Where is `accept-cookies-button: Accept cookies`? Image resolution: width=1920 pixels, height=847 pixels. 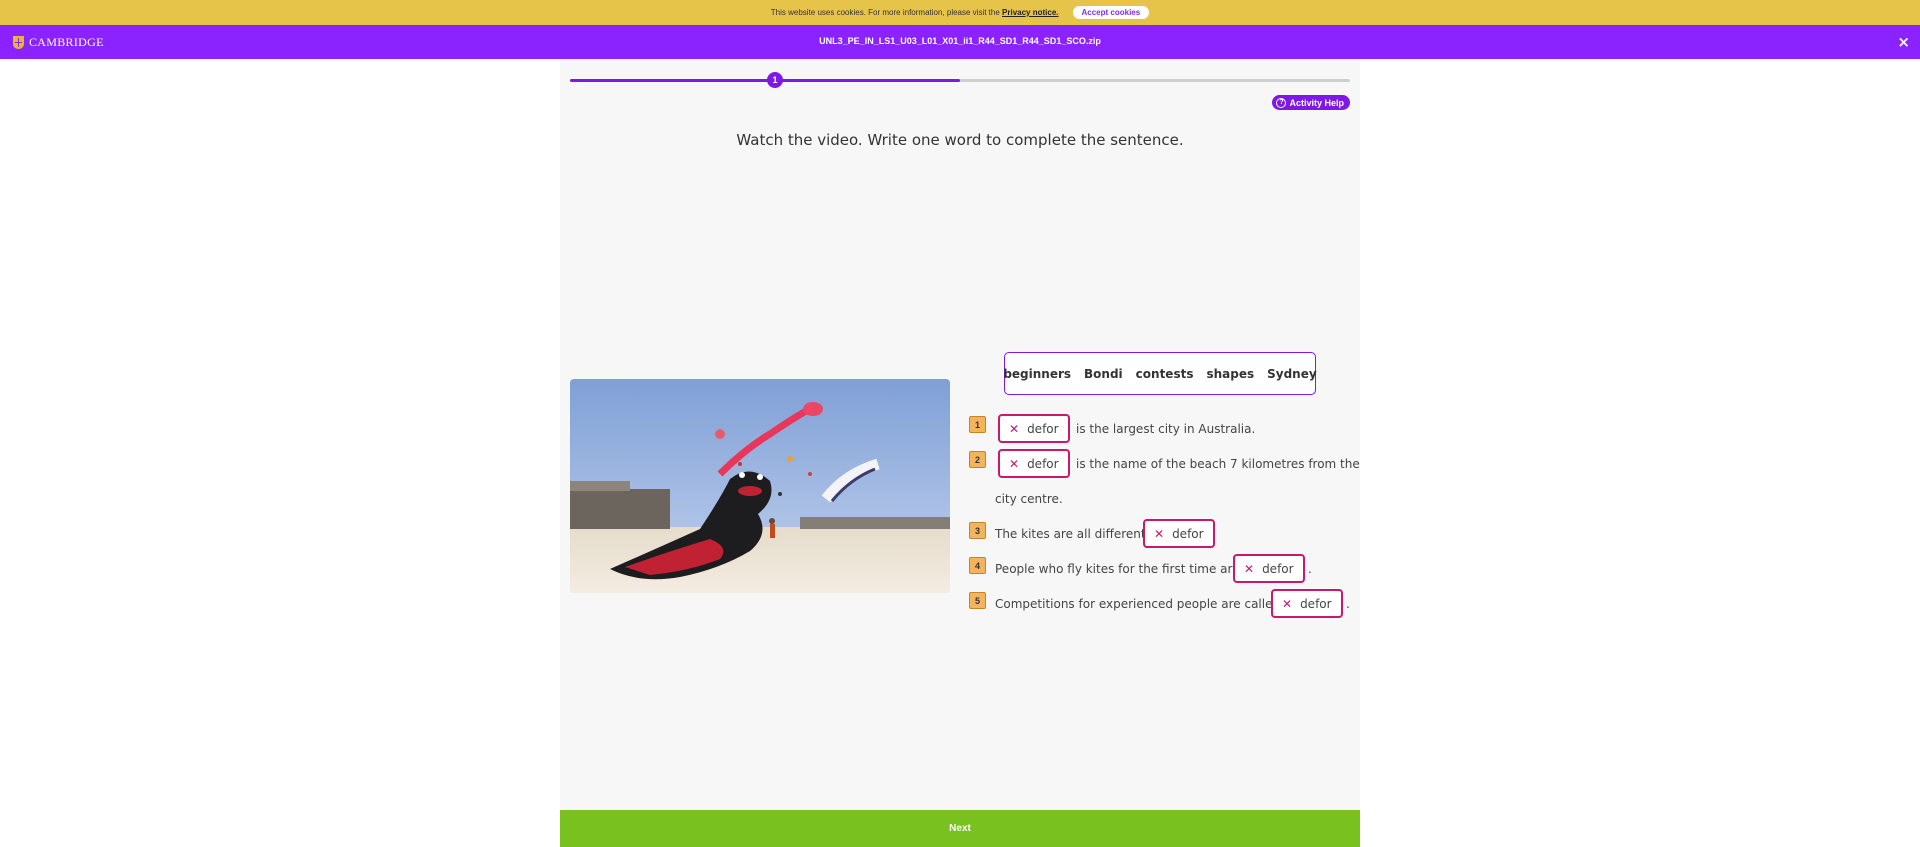 accept-cookies-button: Accept cookies is located at coordinates (1111, 12).